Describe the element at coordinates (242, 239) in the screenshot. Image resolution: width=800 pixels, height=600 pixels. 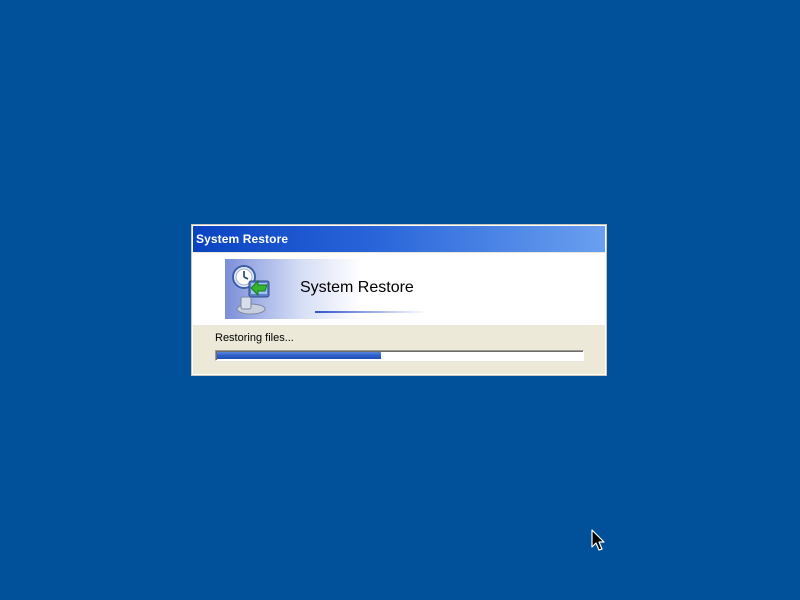
I see `window-title: System Restore` at that location.